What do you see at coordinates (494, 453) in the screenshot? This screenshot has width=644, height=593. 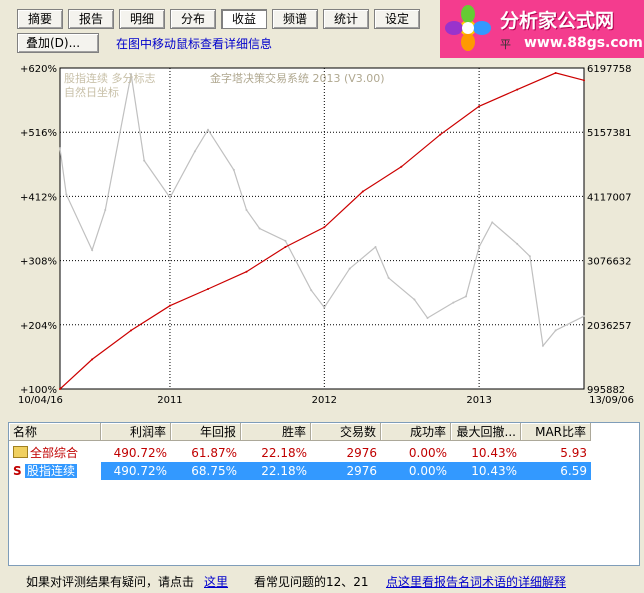 I see `table-cell: 10.43%` at bounding box center [494, 453].